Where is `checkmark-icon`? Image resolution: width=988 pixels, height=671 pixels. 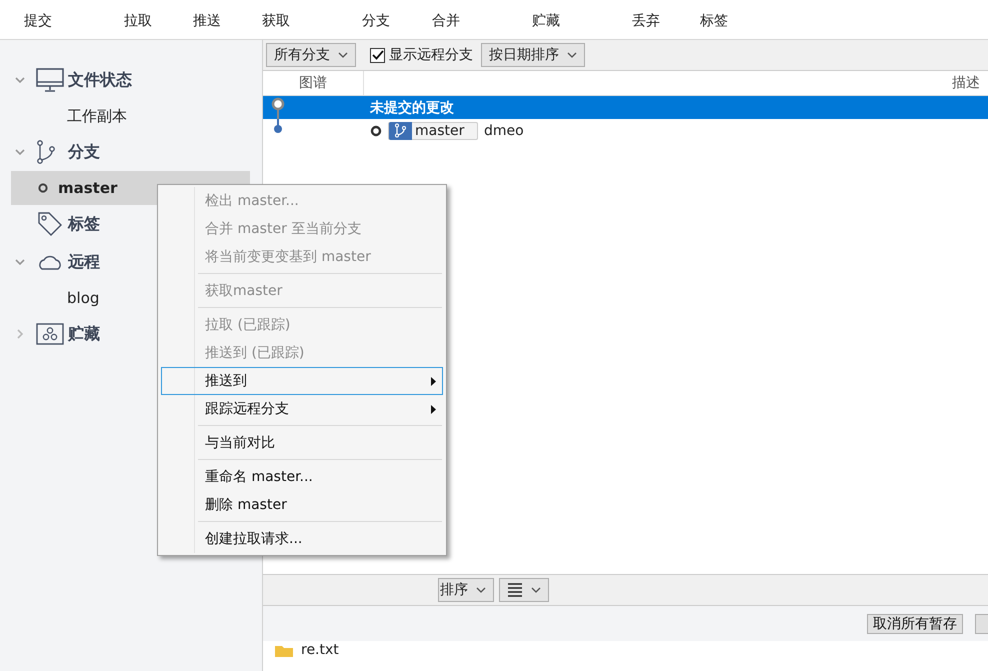
checkmark-icon is located at coordinates (378, 55).